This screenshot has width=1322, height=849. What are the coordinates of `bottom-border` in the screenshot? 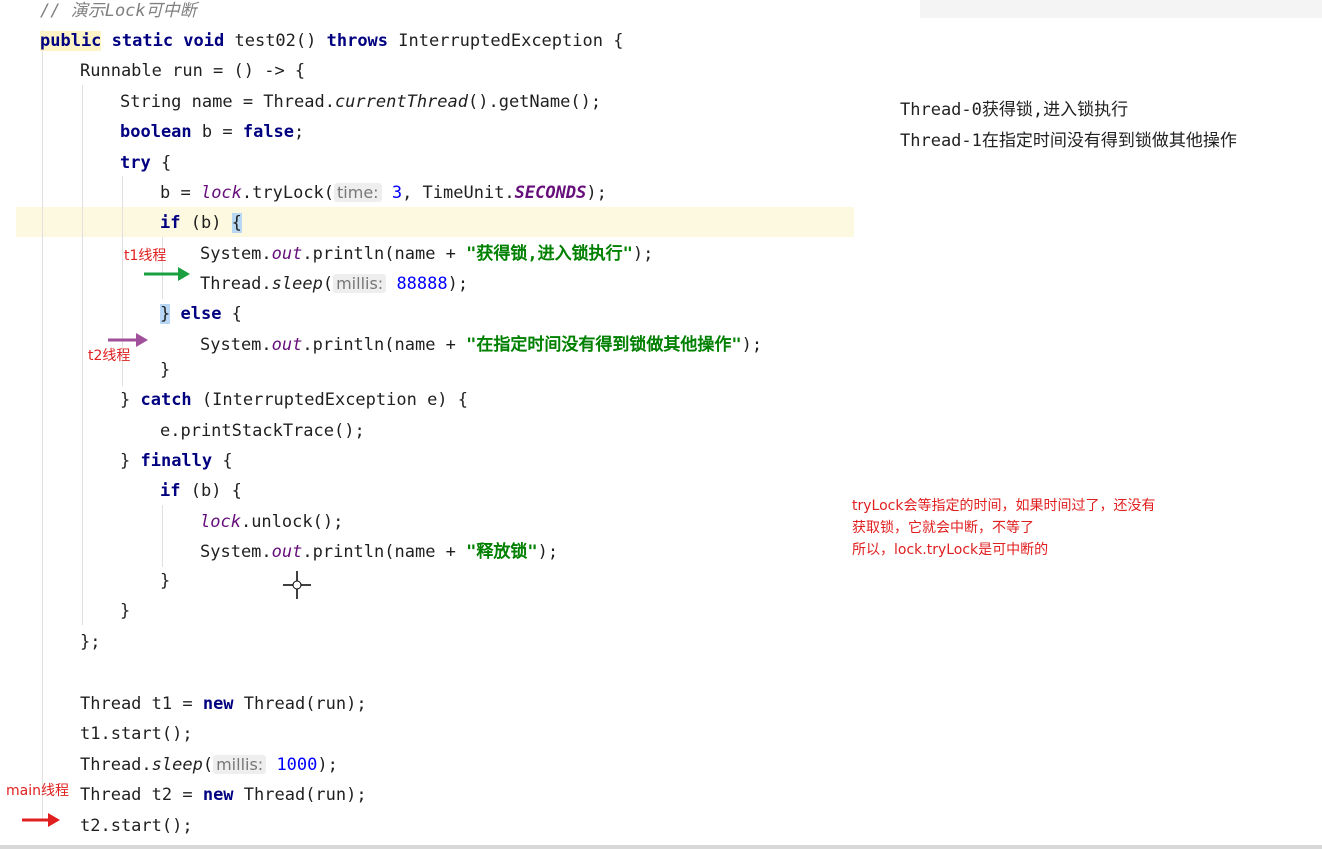 It's located at (661, 847).